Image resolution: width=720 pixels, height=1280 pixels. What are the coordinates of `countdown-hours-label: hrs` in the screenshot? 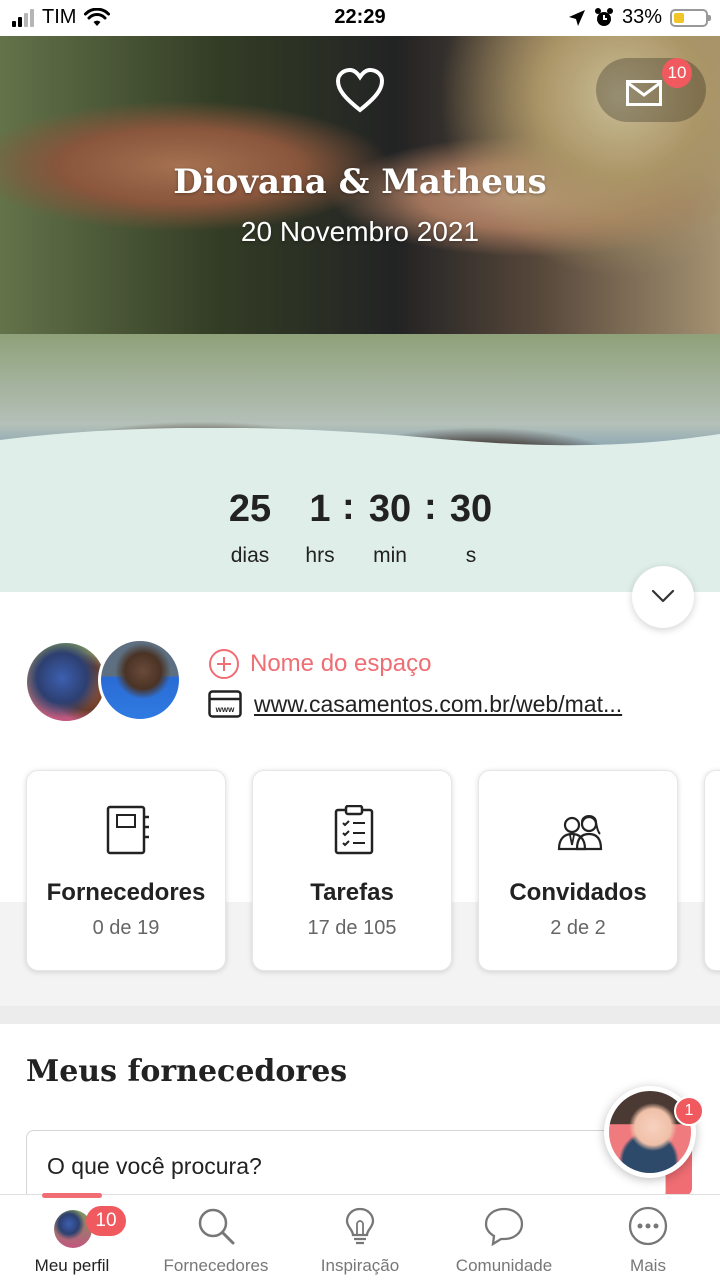 It's located at (320, 555).